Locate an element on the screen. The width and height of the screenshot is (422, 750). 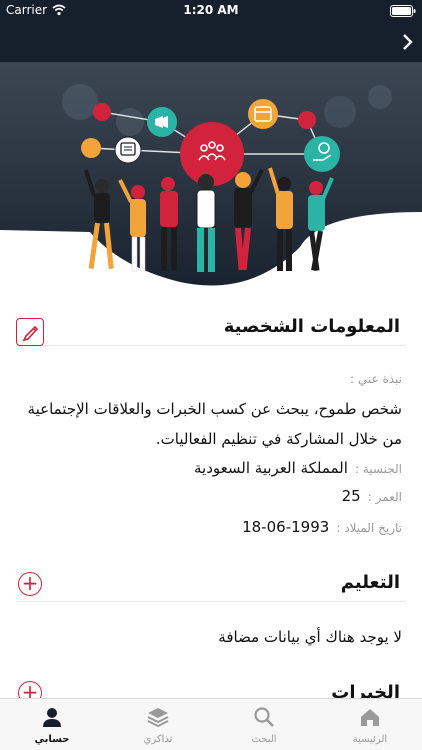
experience-title: الخبرات is located at coordinates (365, 690).